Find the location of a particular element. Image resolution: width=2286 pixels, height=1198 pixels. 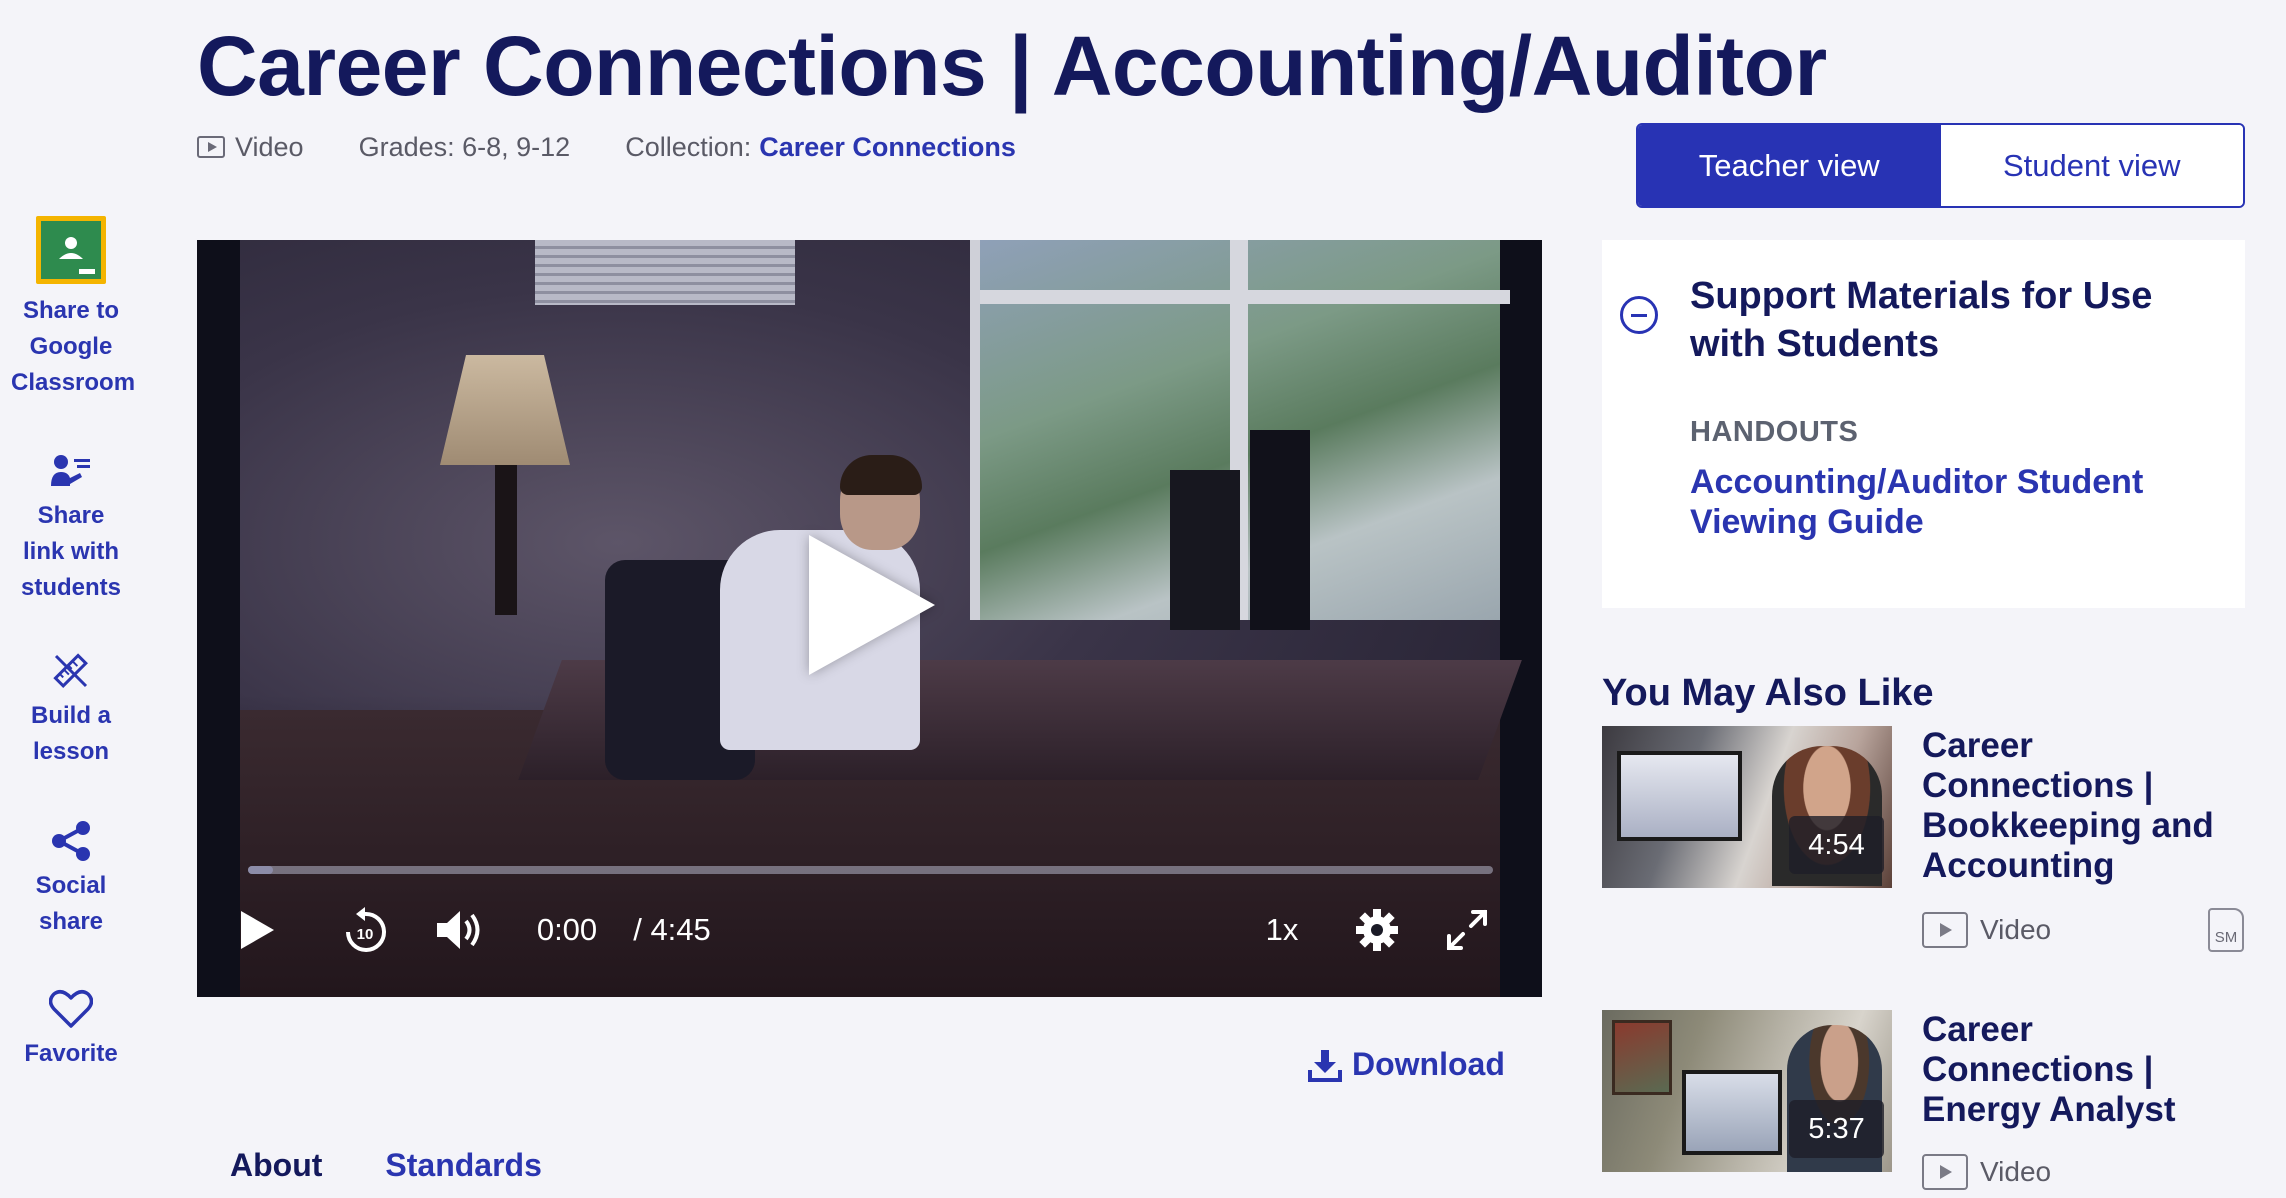

support-heading: Support Materials for Use with Students is located at coordinates (1921, 320).